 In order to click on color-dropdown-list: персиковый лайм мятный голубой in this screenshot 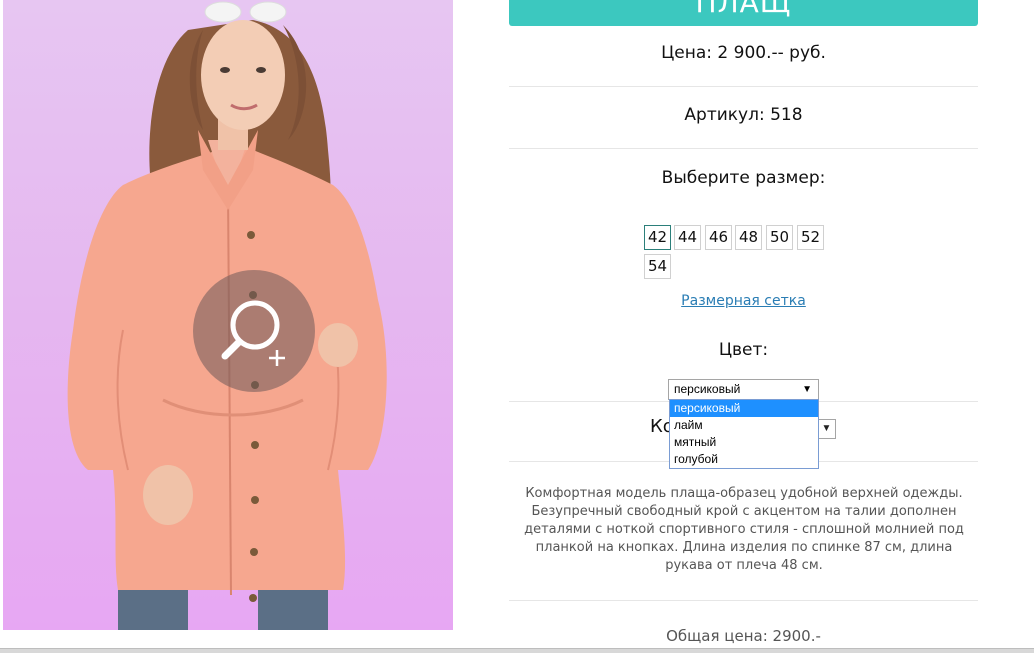, I will do `click(744, 434)`.